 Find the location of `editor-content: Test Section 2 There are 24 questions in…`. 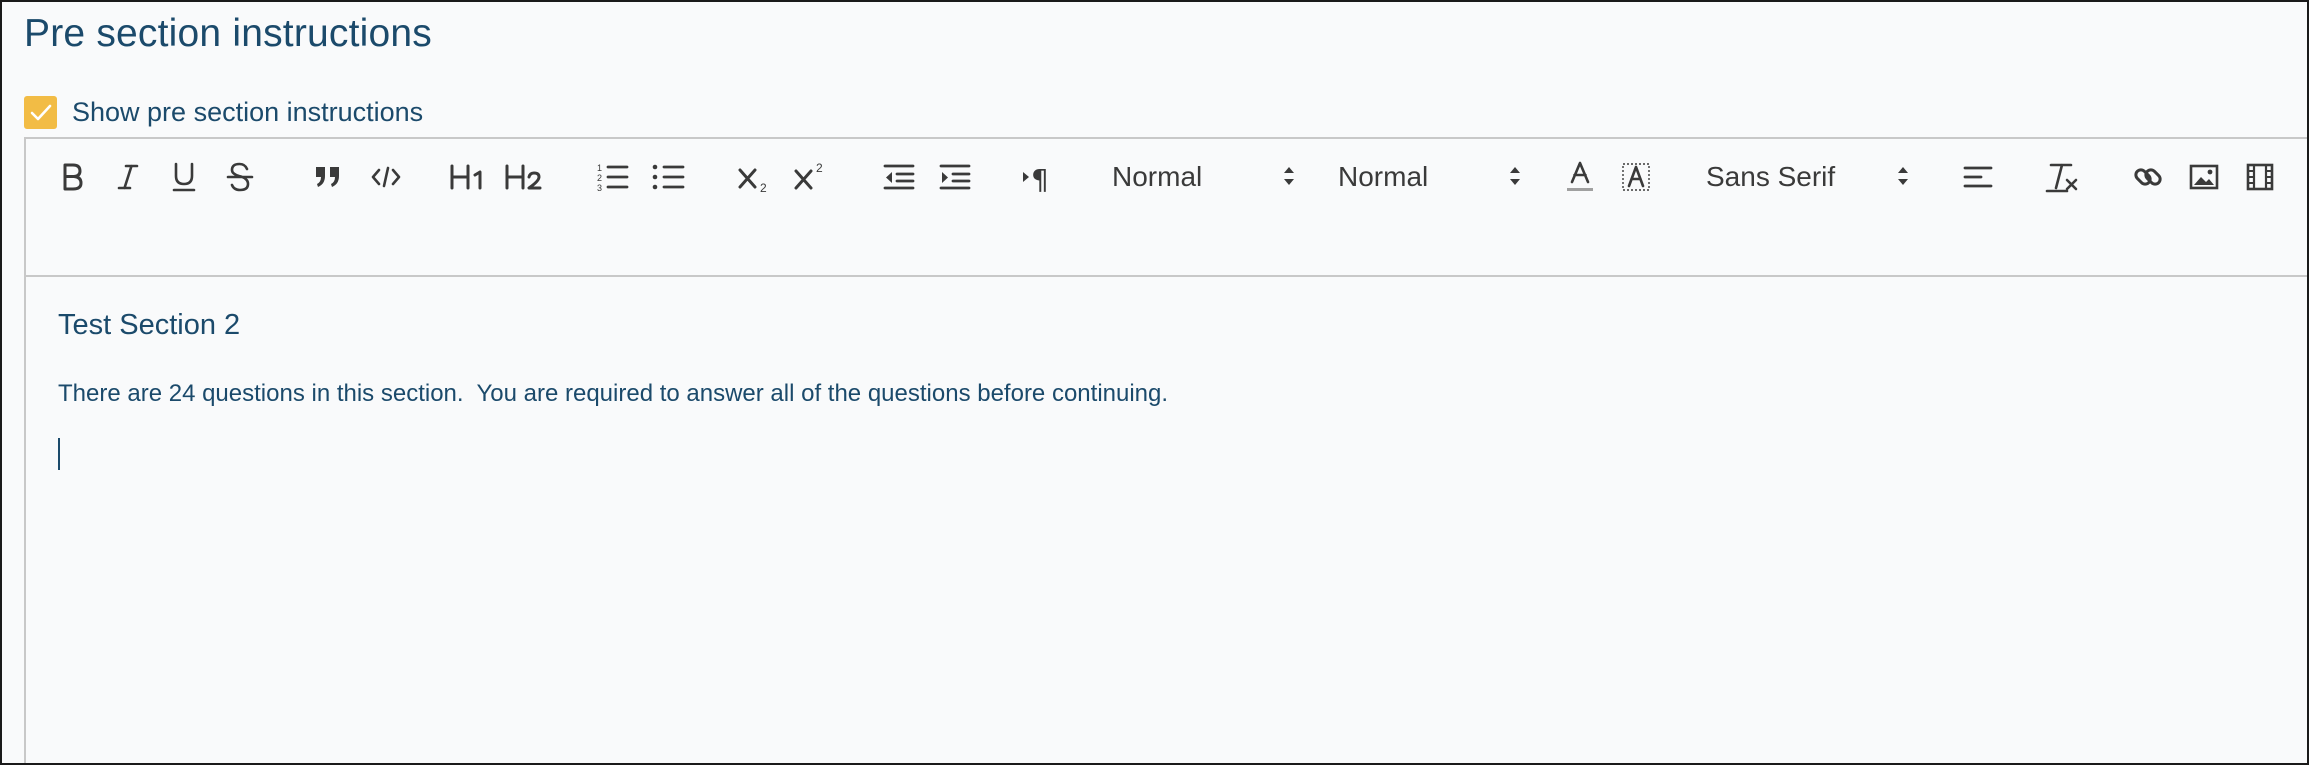

editor-content: Test Section 2 There are 24 questions in… is located at coordinates (613, 389).